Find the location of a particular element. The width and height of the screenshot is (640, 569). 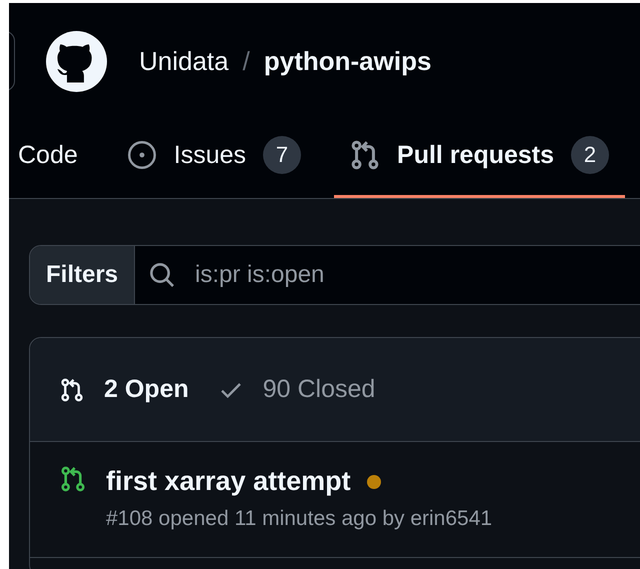

repo-tab: Pull requests 2 is located at coordinates (480, 158).